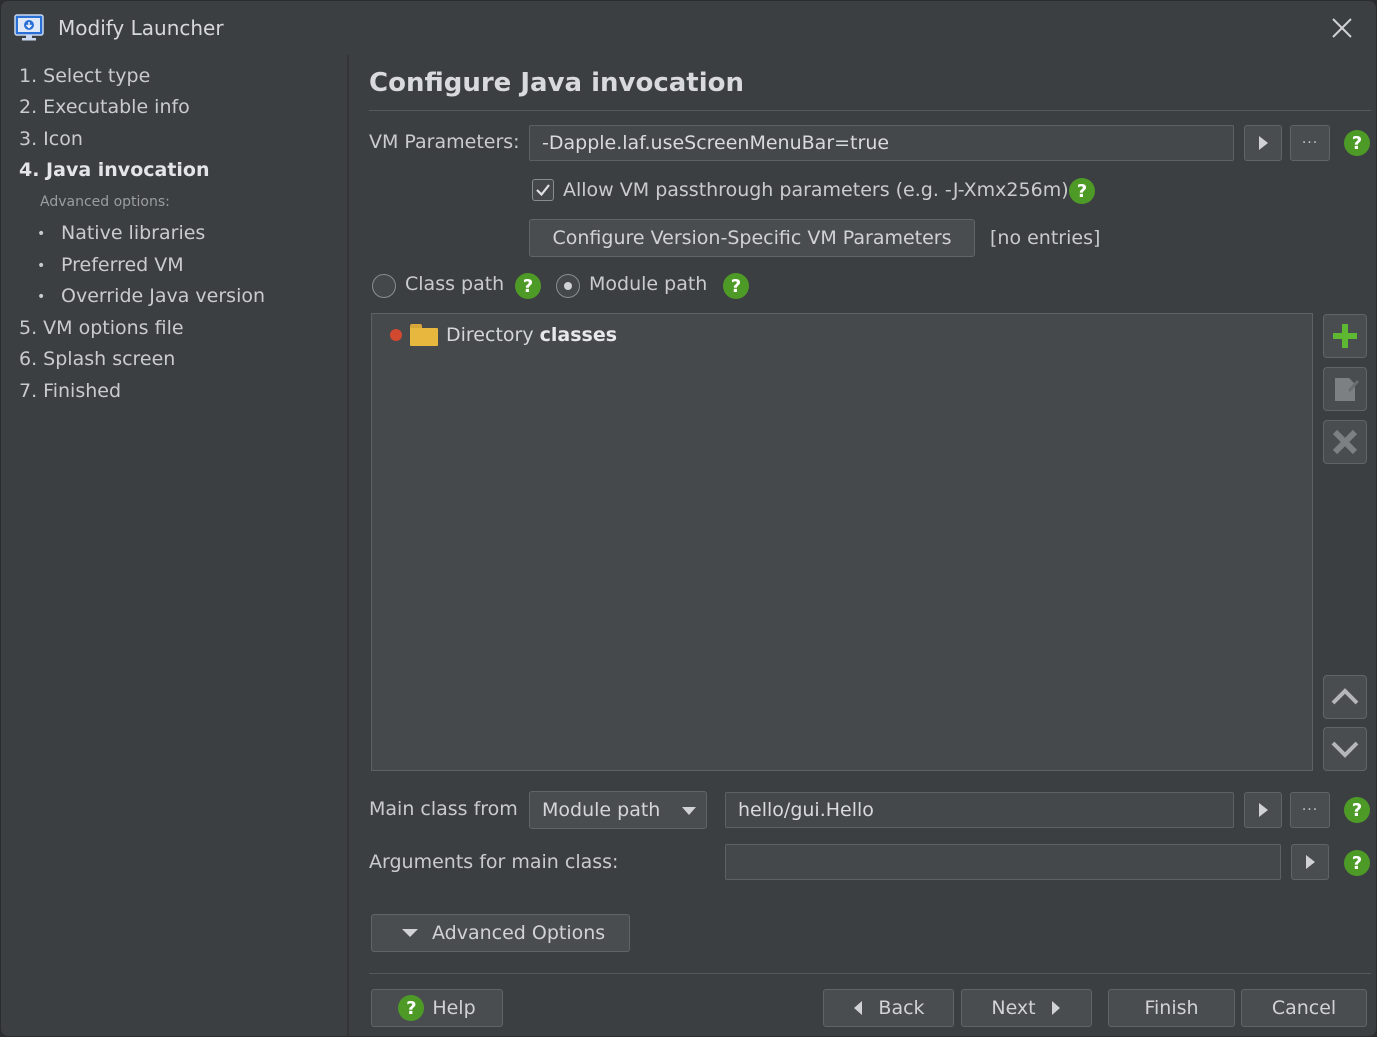  What do you see at coordinates (1055, 1008) in the screenshot?
I see `triangle-right-icon` at bounding box center [1055, 1008].